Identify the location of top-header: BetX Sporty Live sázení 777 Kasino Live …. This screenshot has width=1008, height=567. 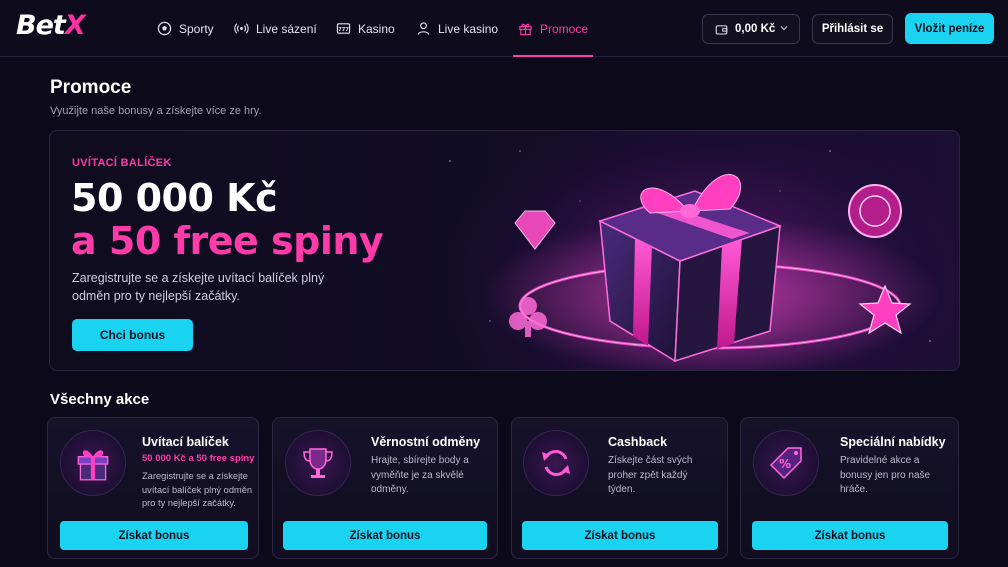
(504, 28).